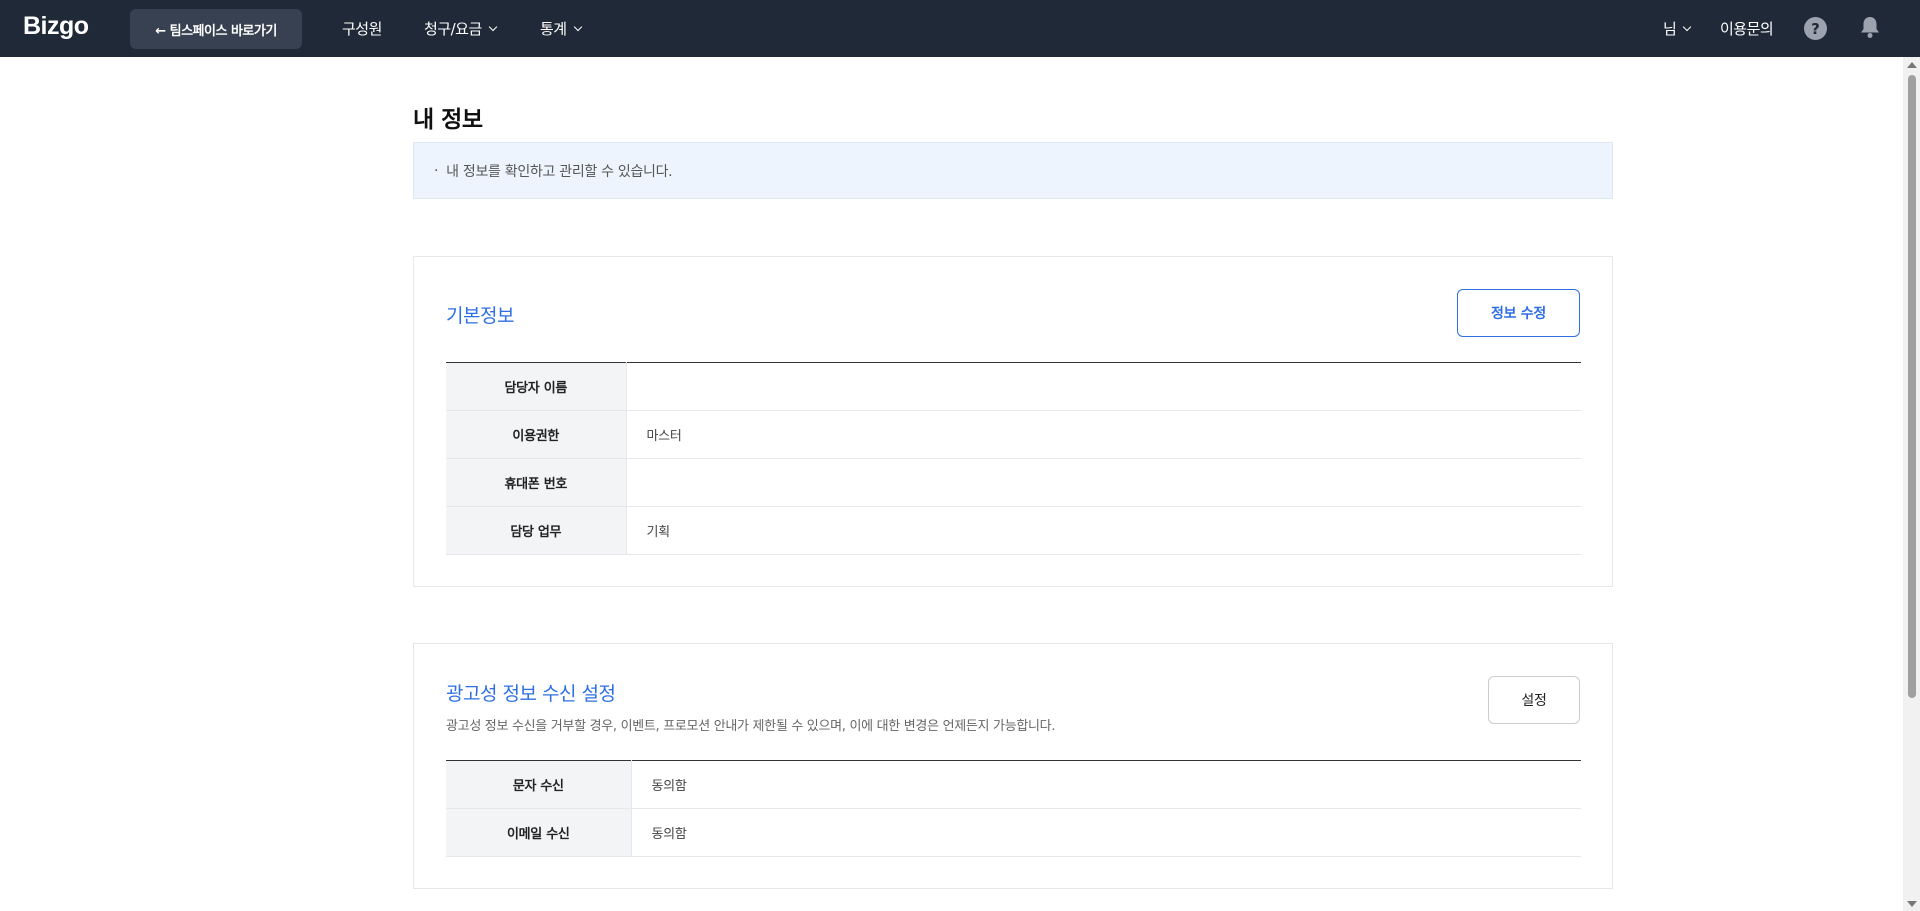  I want to click on nav-members-label: 구성원, so click(362, 29).